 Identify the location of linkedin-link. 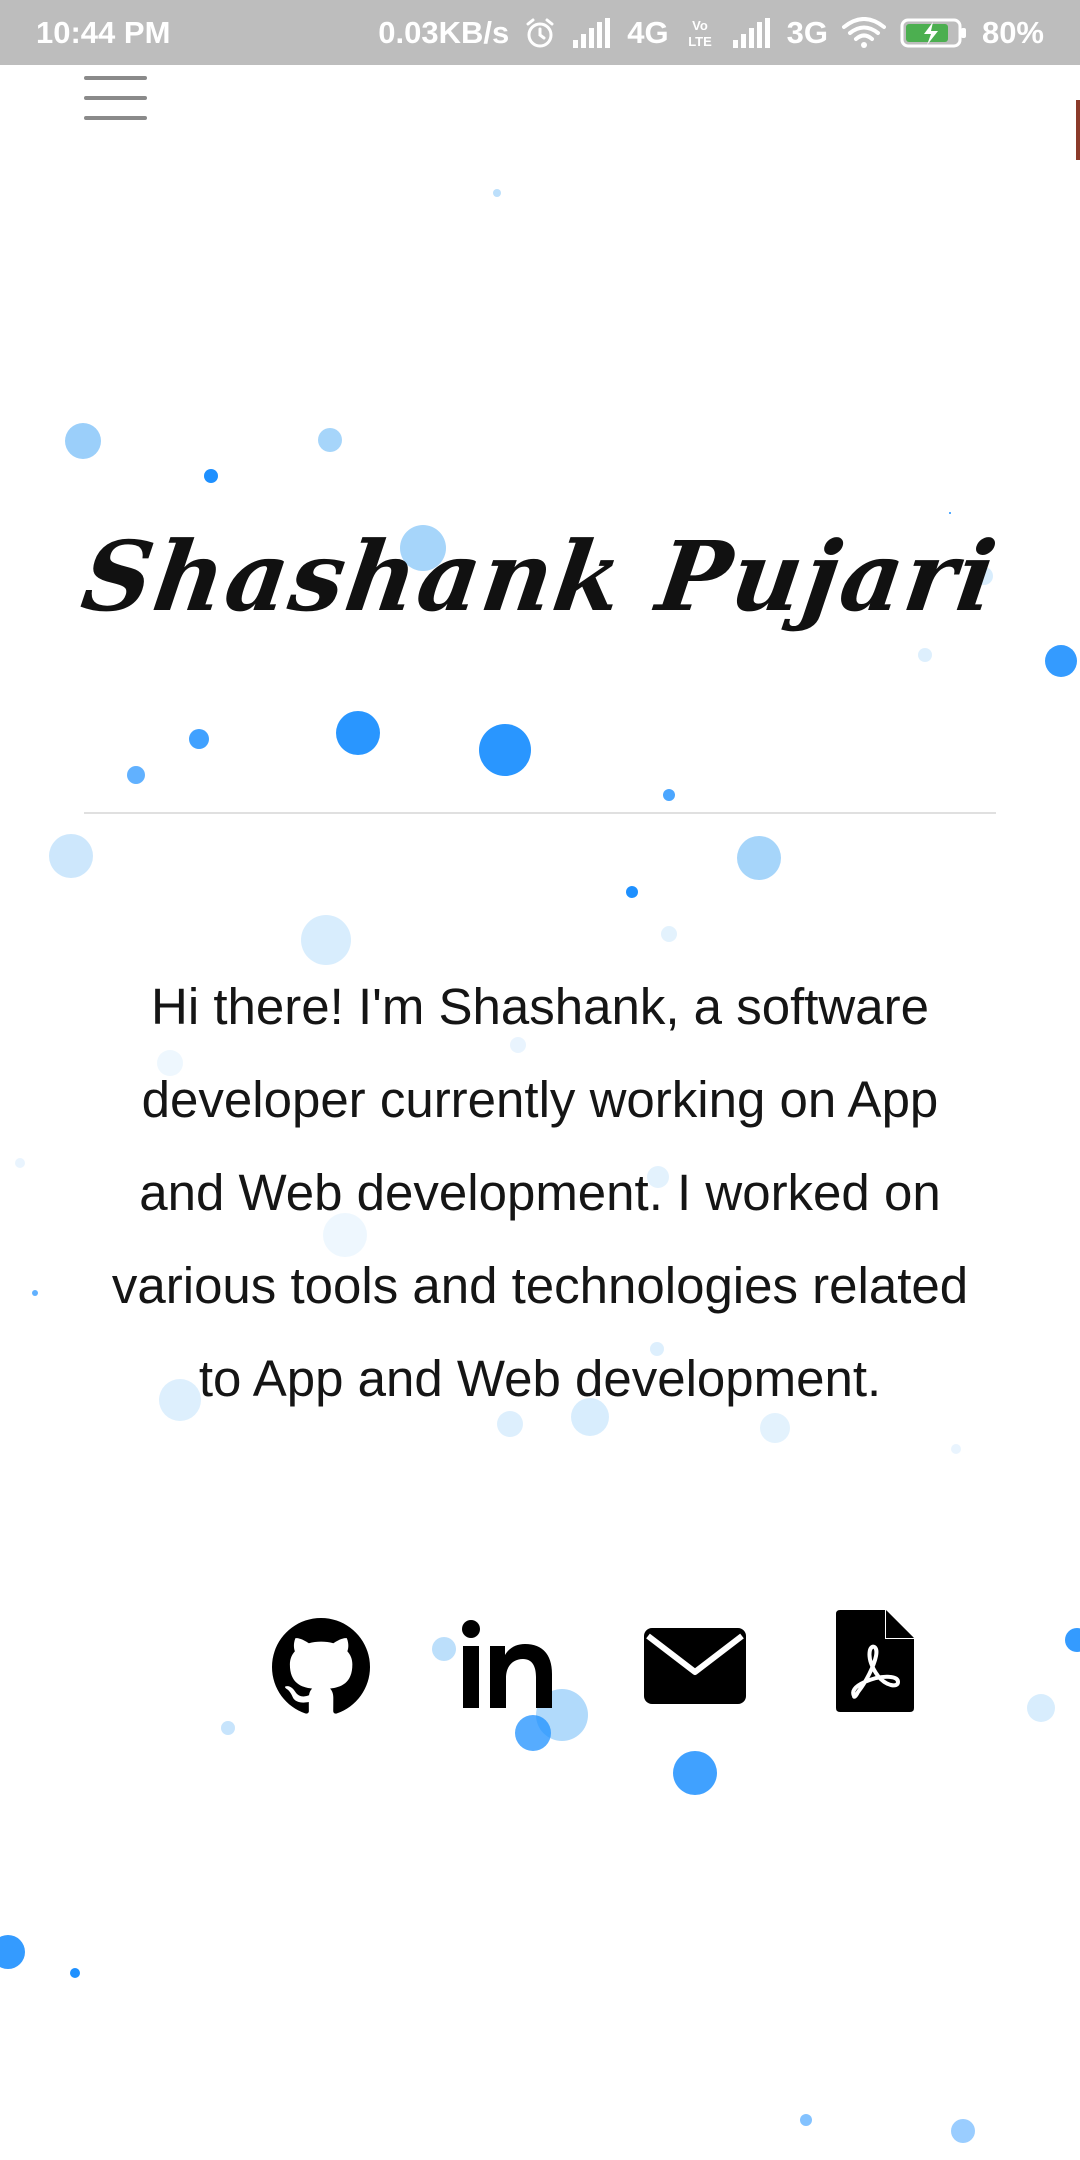
(508, 1666).